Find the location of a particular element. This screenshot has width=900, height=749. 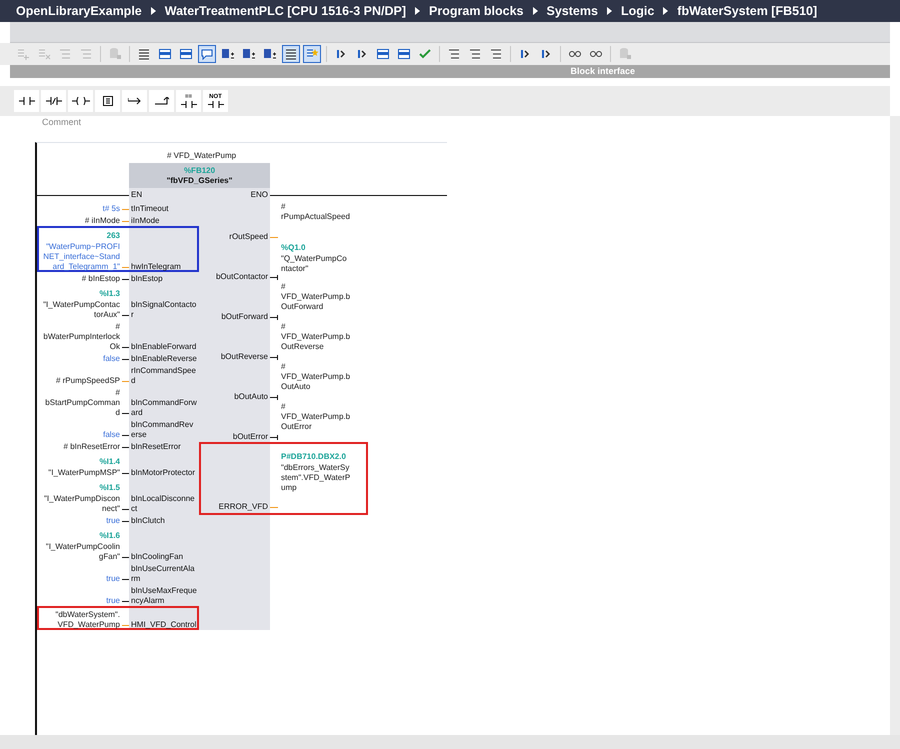

pin-label: bInEnableReverse is located at coordinates (164, 359).